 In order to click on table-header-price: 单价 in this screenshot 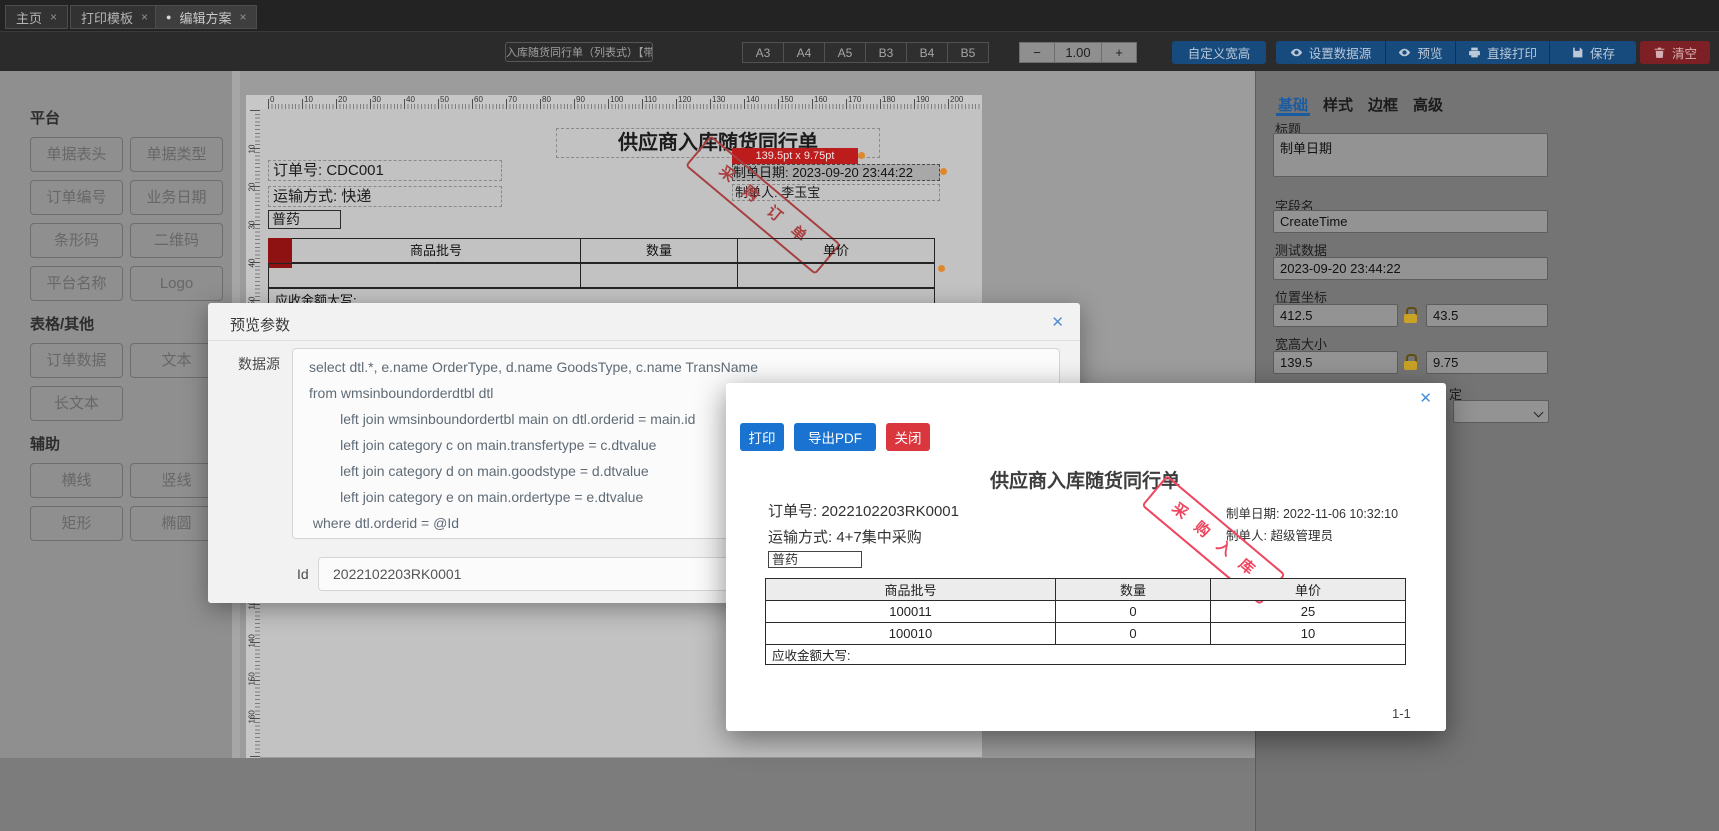, I will do `click(836, 250)`.